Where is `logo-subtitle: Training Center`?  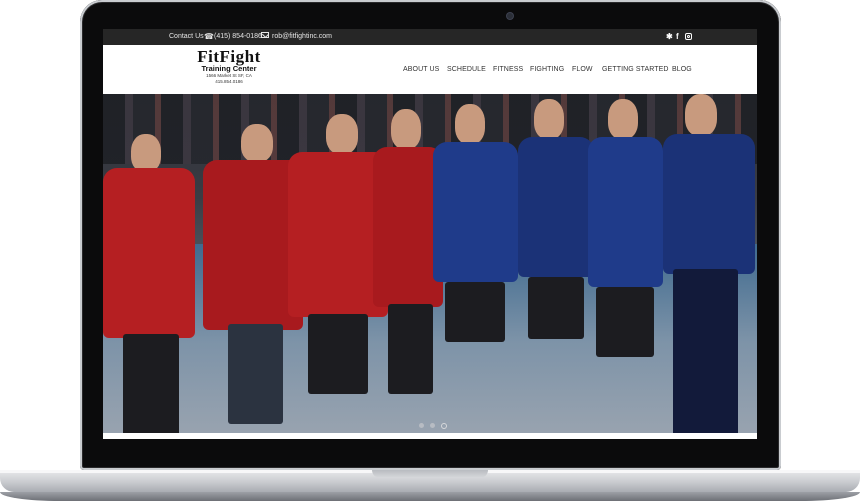
logo-subtitle: Training Center is located at coordinates (229, 68).